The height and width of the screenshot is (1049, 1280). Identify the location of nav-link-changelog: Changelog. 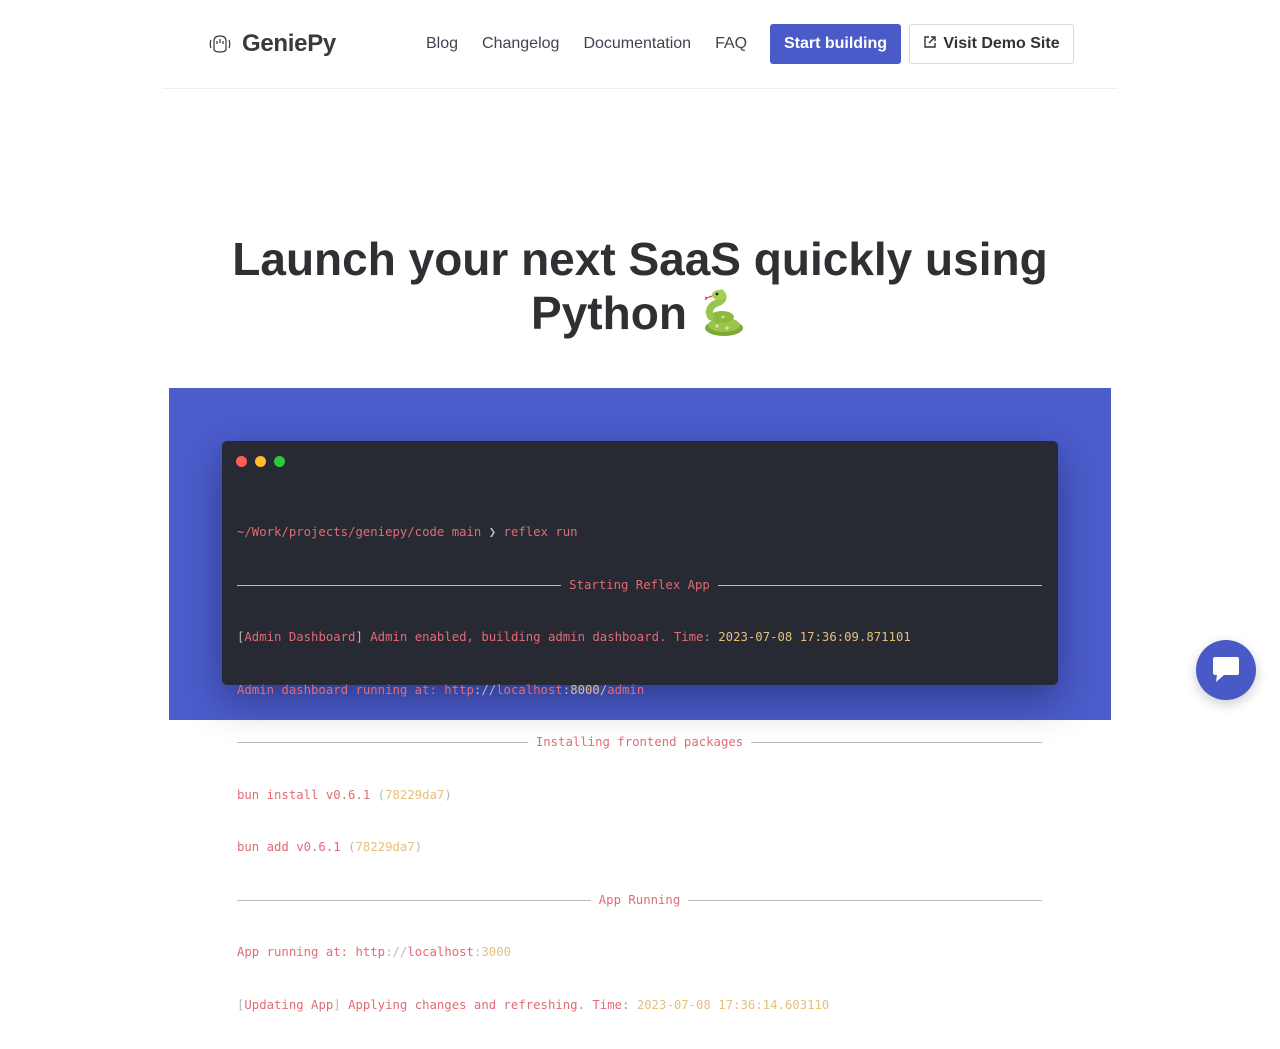
(520, 44).